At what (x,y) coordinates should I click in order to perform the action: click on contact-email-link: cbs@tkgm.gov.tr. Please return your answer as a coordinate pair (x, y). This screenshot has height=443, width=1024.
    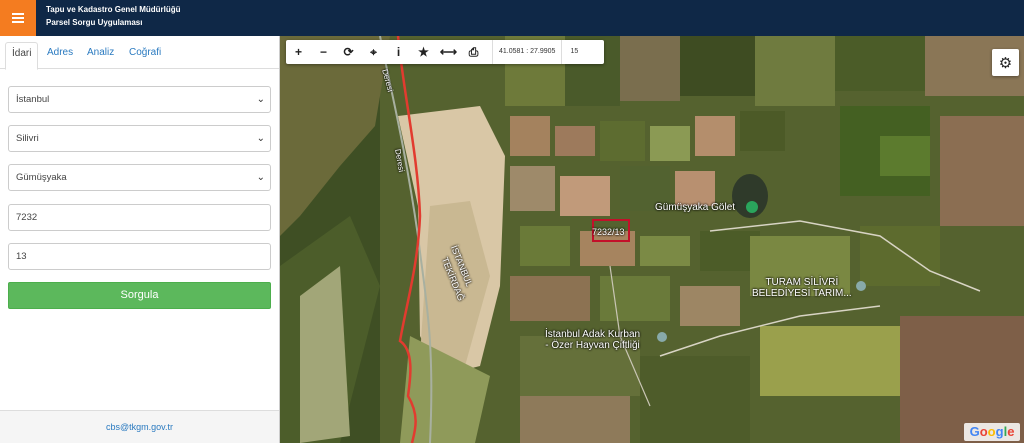
    Looking at the image, I should click on (139, 427).